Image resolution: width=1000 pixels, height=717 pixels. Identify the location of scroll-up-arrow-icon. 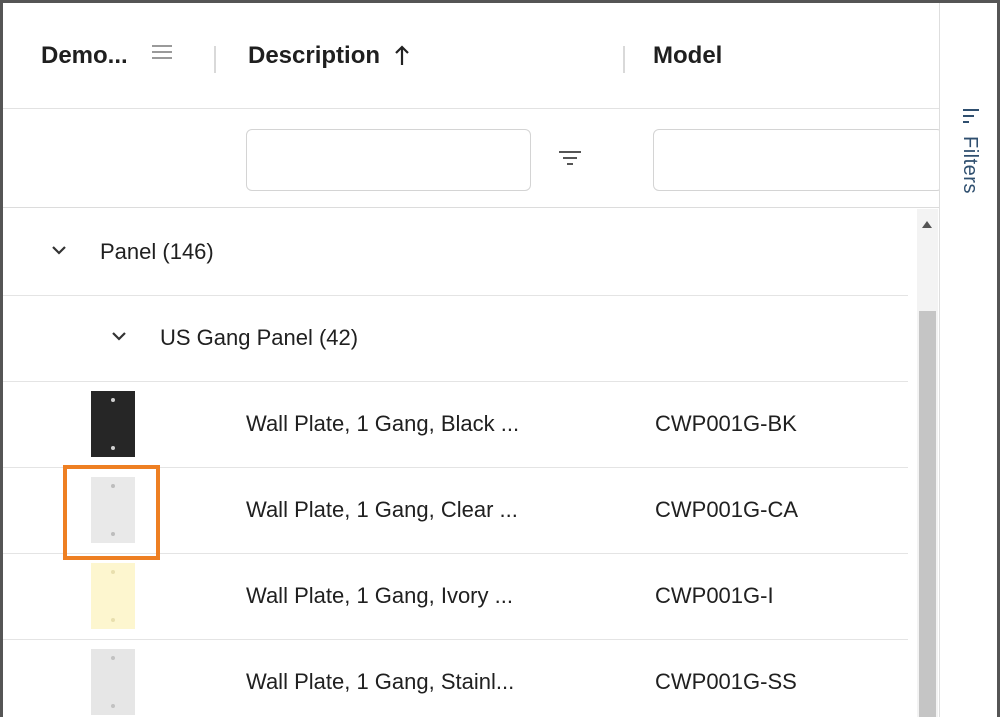
(927, 224).